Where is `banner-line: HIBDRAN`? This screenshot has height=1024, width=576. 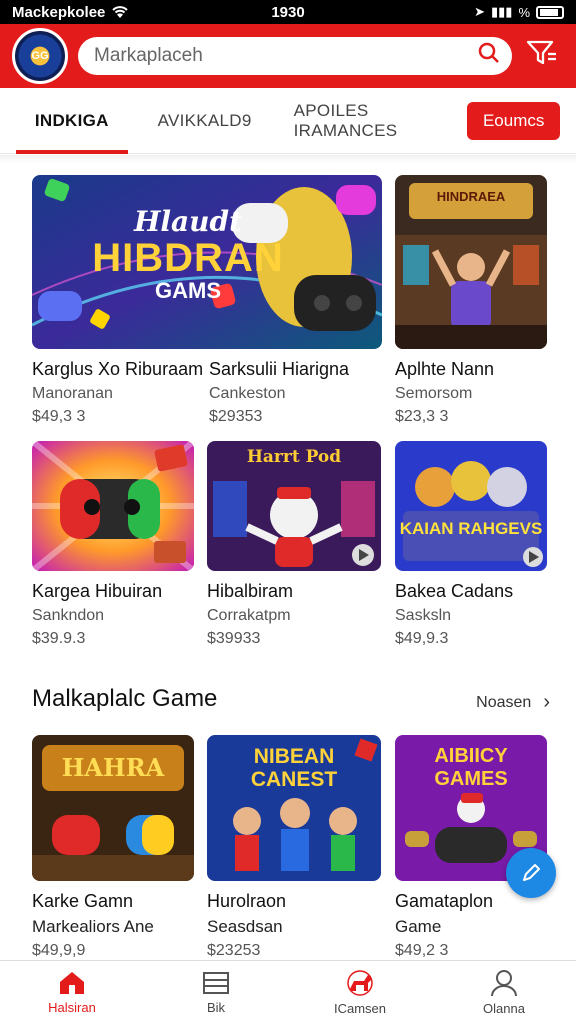
banner-line: HIBDRAN is located at coordinates (188, 258).